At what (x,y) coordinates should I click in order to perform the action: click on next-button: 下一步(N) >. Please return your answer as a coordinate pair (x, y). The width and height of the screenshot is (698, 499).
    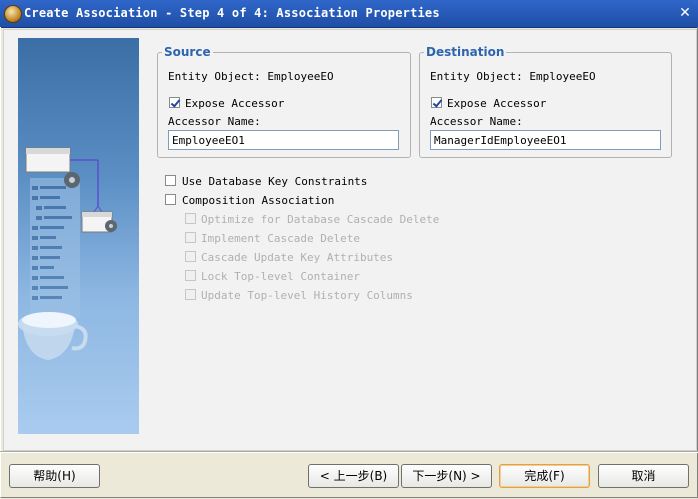
    Looking at the image, I should click on (446, 476).